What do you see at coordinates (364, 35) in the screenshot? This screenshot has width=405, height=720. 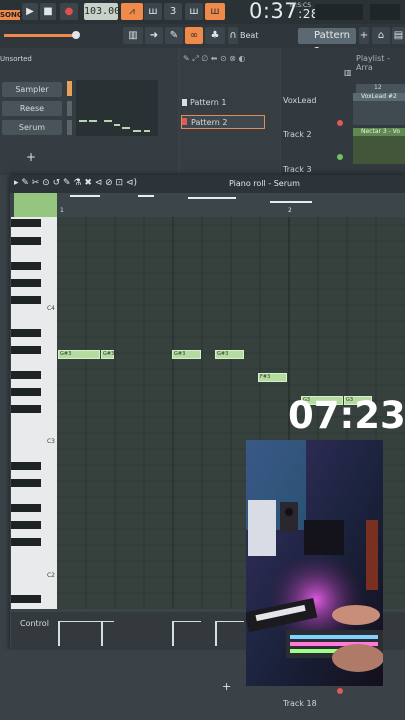 I see `add-pattern-icon: +` at bounding box center [364, 35].